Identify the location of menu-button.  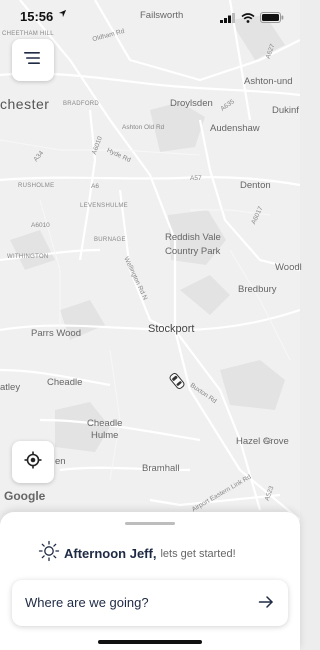
(33, 60).